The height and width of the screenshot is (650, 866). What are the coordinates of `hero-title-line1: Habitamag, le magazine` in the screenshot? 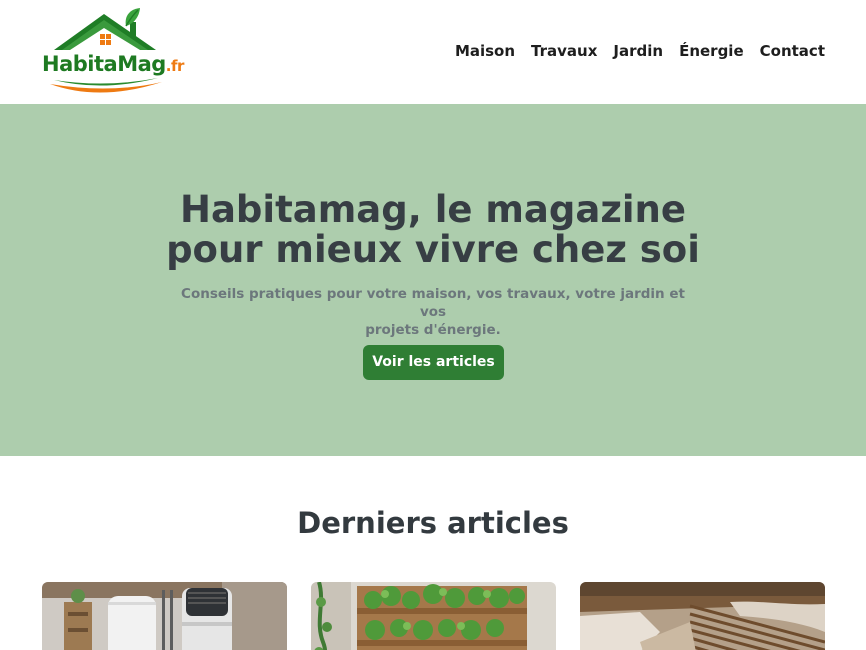 It's located at (433, 209).